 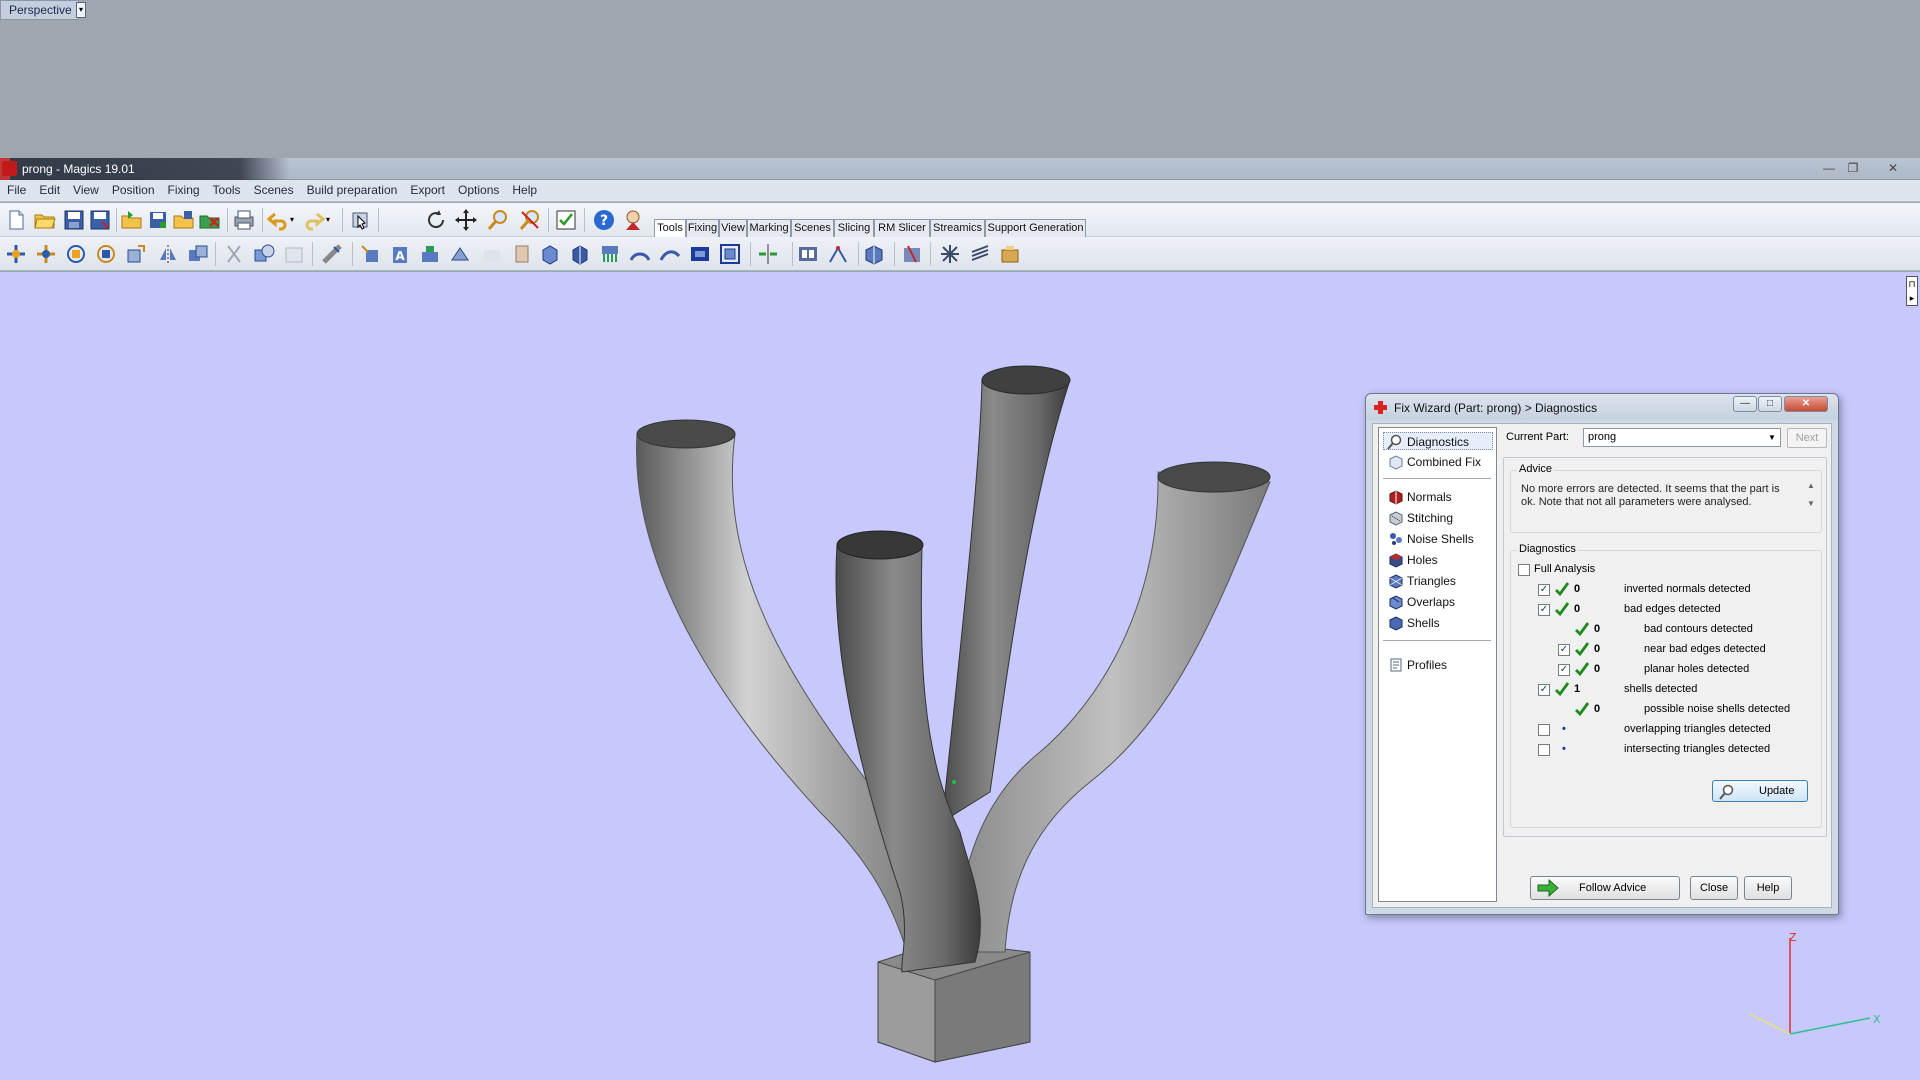 What do you see at coordinates (640, 254) in the screenshot?
I see `wrap-icon` at bounding box center [640, 254].